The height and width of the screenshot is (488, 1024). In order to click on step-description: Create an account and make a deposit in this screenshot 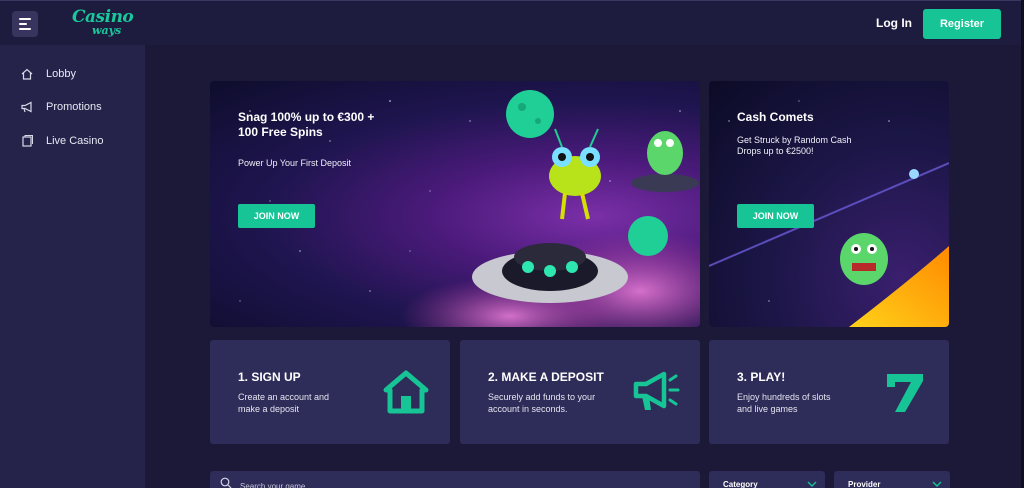, I will do `click(298, 403)`.